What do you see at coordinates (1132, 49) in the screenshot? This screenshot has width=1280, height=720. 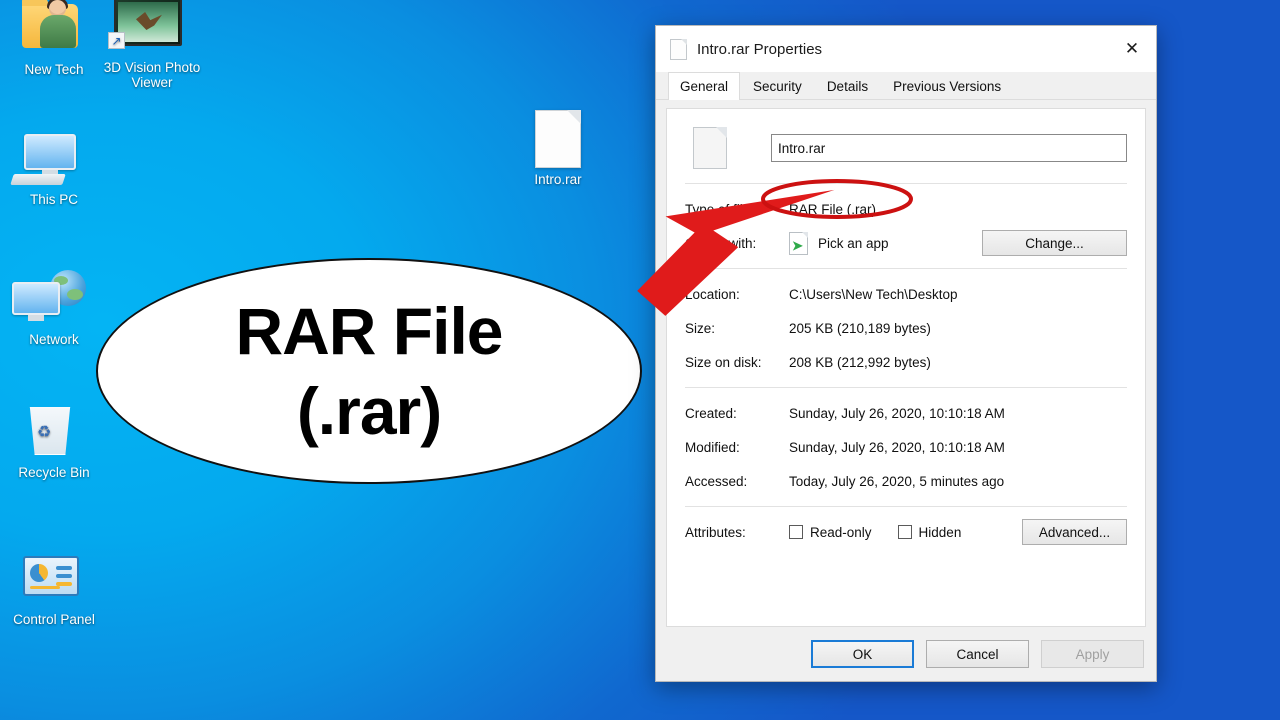 I see `close-icon: ✕` at bounding box center [1132, 49].